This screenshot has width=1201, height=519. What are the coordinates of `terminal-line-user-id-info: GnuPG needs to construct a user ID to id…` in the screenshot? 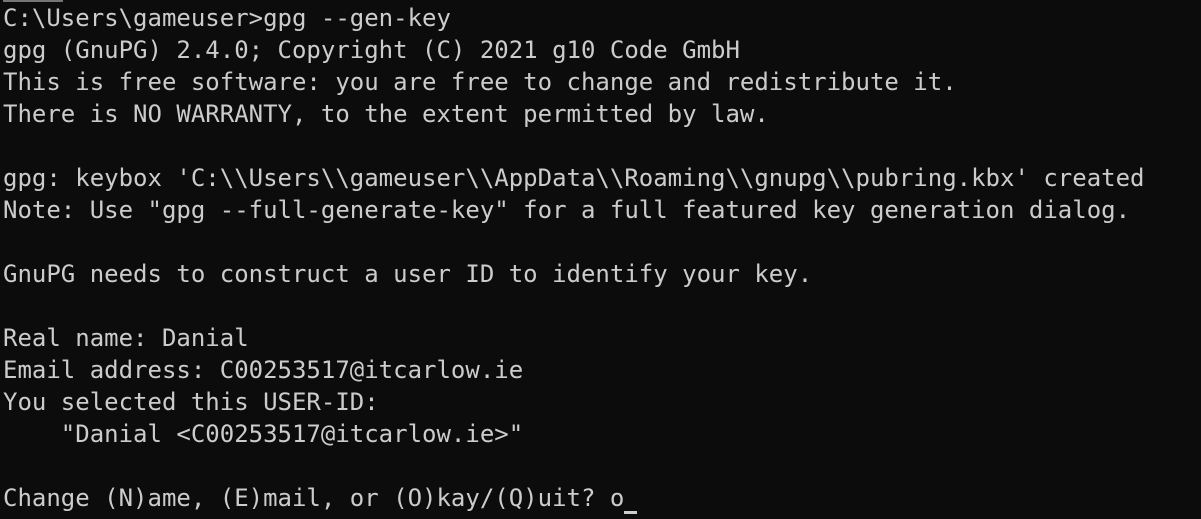 It's located at (408, 274).